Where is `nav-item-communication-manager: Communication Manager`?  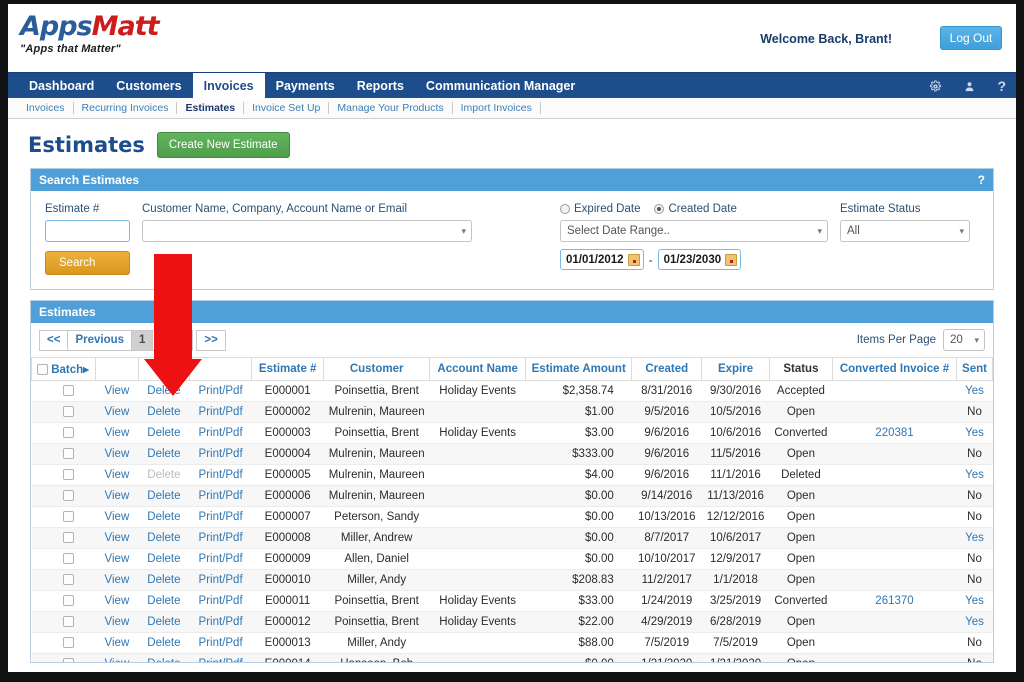 nav-item-communication-manager: Communication Manager is located at coordinates (500, 86).